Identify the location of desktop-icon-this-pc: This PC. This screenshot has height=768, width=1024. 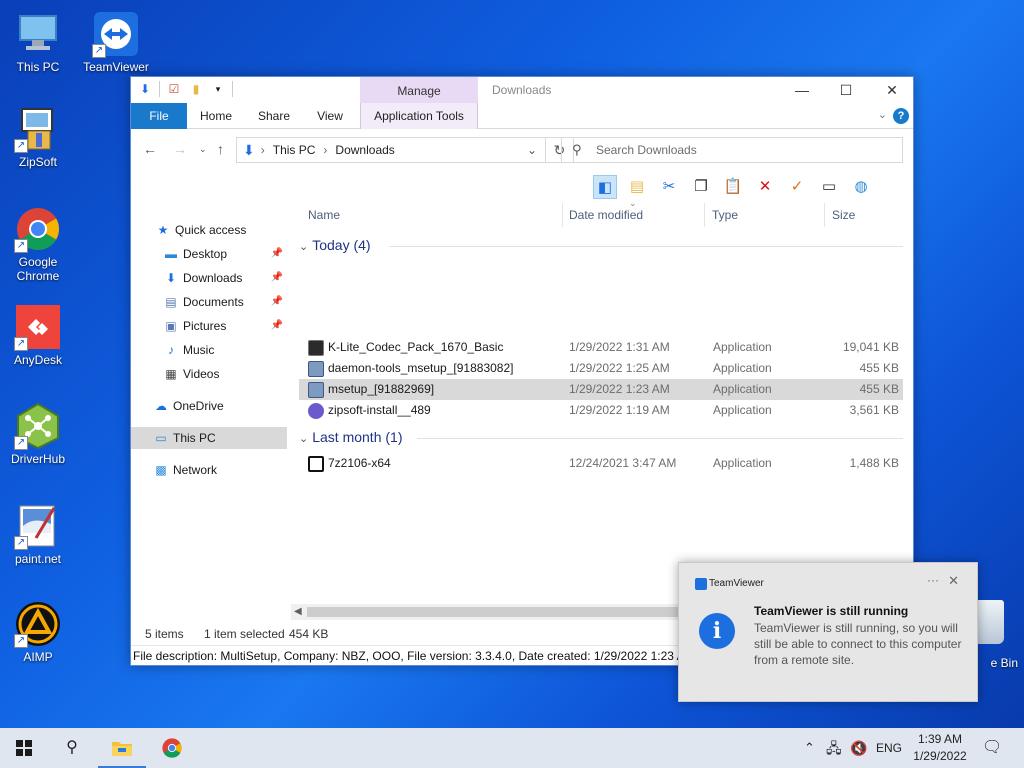
(38, 42).